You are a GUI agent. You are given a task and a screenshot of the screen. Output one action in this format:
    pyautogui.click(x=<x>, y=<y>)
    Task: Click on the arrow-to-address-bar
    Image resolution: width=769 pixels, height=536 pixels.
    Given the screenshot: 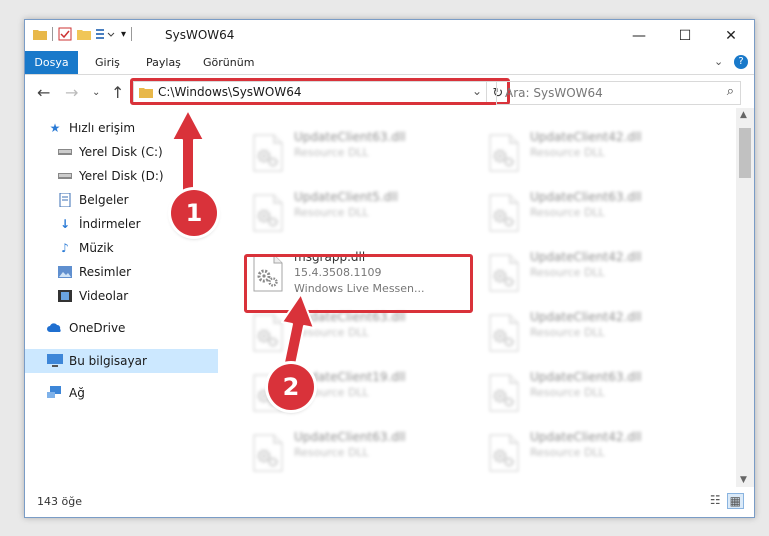 What is the action you would take?
    pyautogui.click(x=188, y=153)
    